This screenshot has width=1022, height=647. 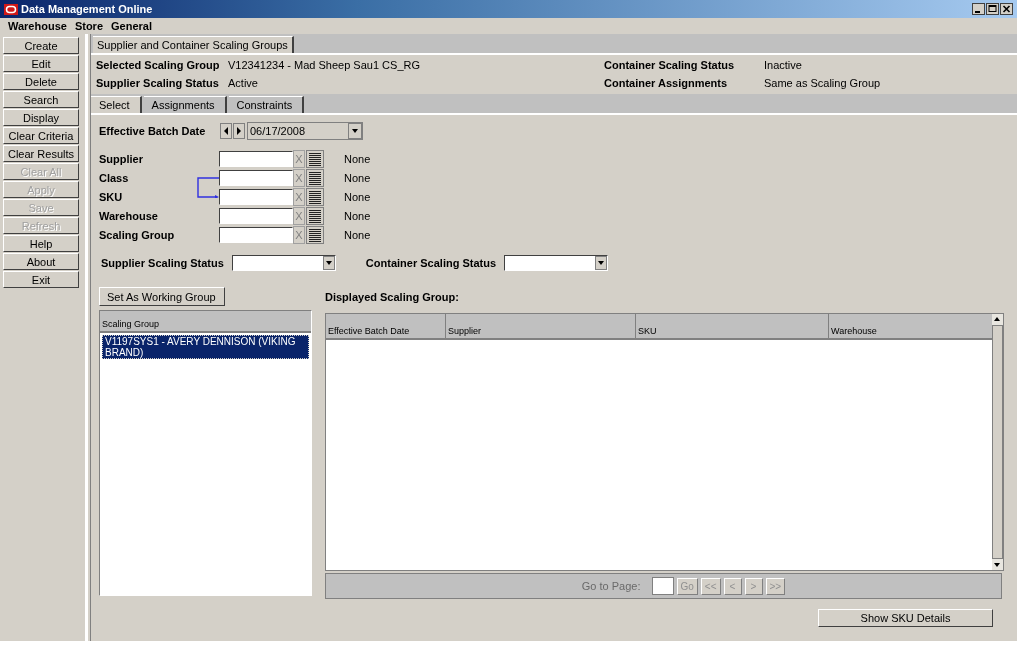 I want to click on page-input, so click(x=662, y=586).